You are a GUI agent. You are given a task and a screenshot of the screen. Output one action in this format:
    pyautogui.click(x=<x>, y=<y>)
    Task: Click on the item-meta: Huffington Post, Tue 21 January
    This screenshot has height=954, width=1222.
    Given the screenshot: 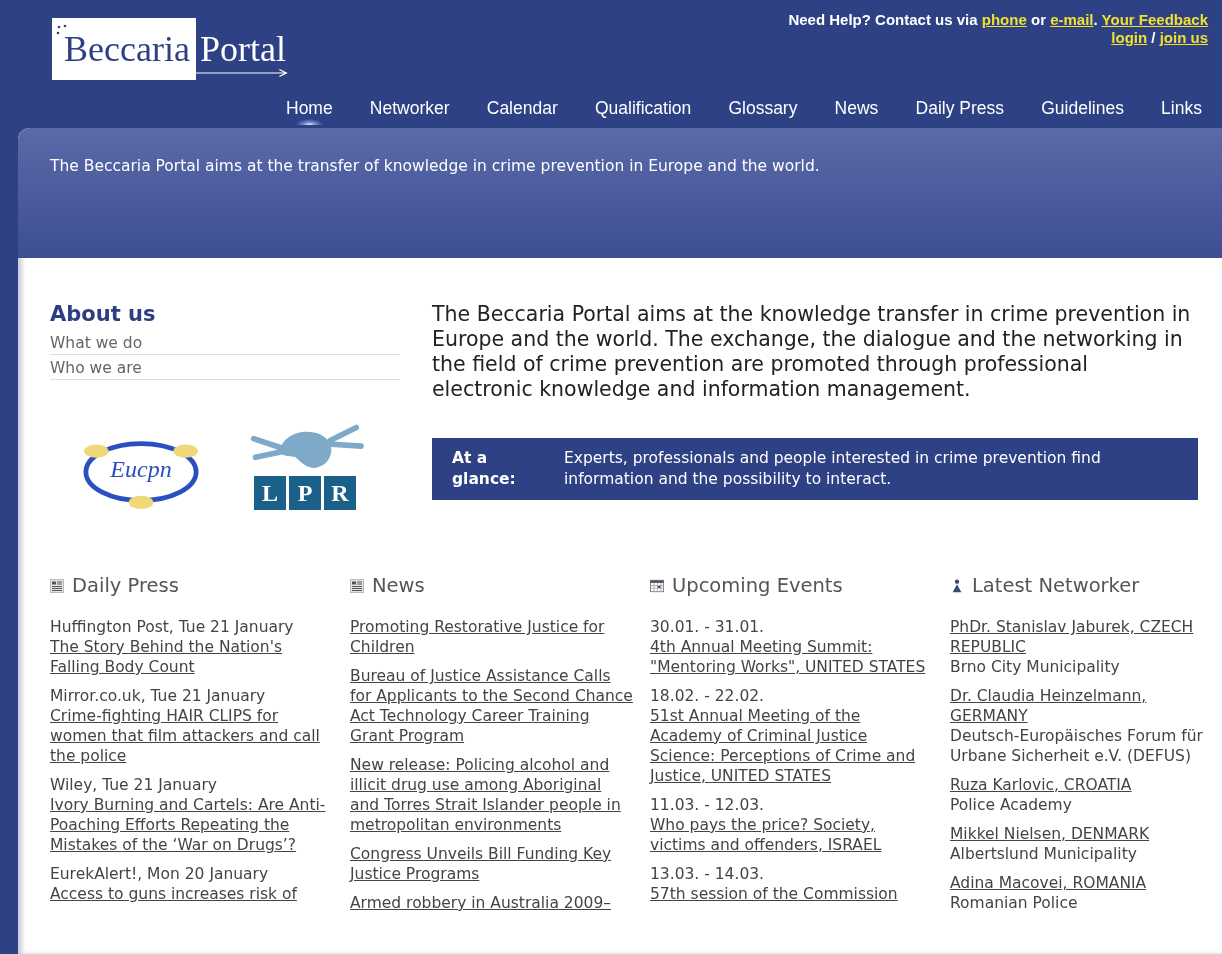 What is the action you would take?
    pyautogui.click(x=172, y=627)
    